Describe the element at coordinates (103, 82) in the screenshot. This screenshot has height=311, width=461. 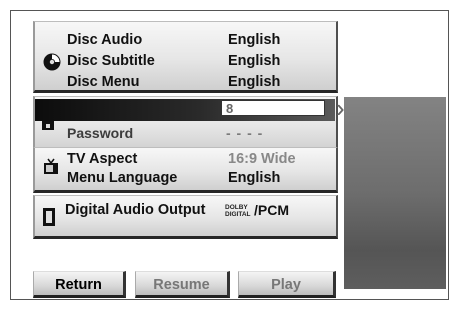
I see `disc-menu-label: Disc Menu` at that location.